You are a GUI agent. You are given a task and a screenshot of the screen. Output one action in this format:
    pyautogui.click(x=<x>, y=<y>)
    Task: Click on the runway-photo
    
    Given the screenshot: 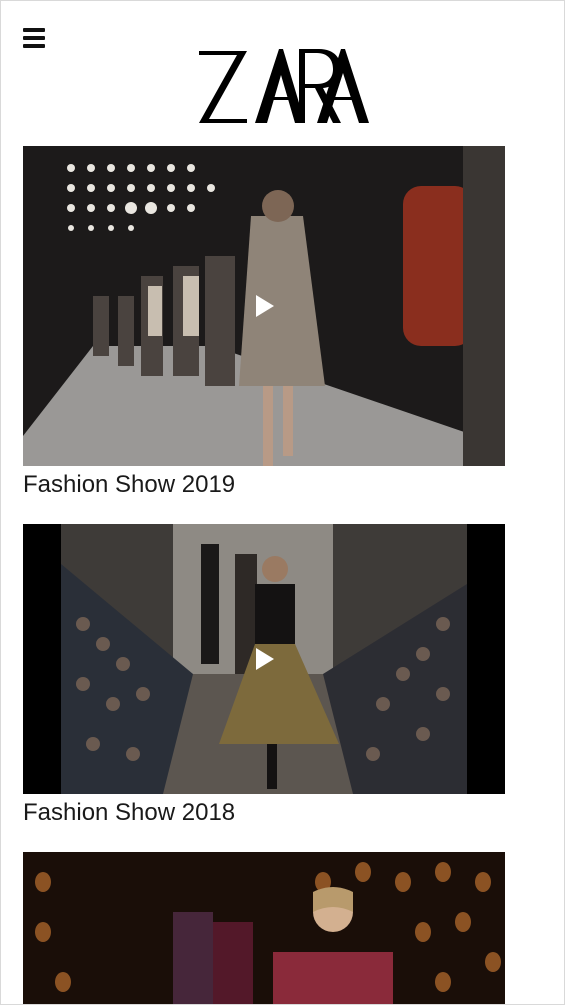 What is the action you would take?
    pyautogui.click(x=264, y=928)
    